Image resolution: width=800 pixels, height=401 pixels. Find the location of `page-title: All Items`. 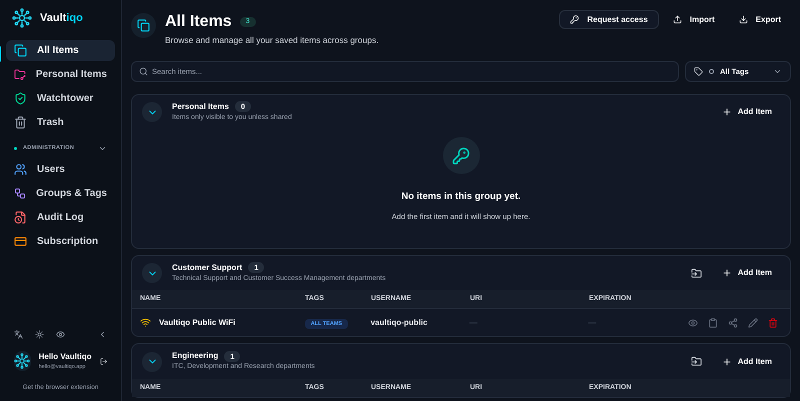

page-title: All Items is located at coordinates (198, 22).